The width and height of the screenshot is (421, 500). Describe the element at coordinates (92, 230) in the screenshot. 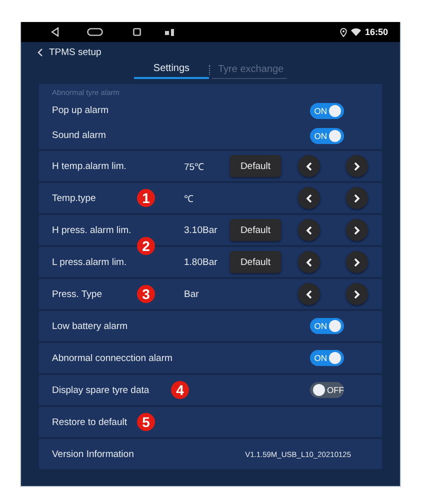

I see `setting-label: H press. alarm lim.` at that location.